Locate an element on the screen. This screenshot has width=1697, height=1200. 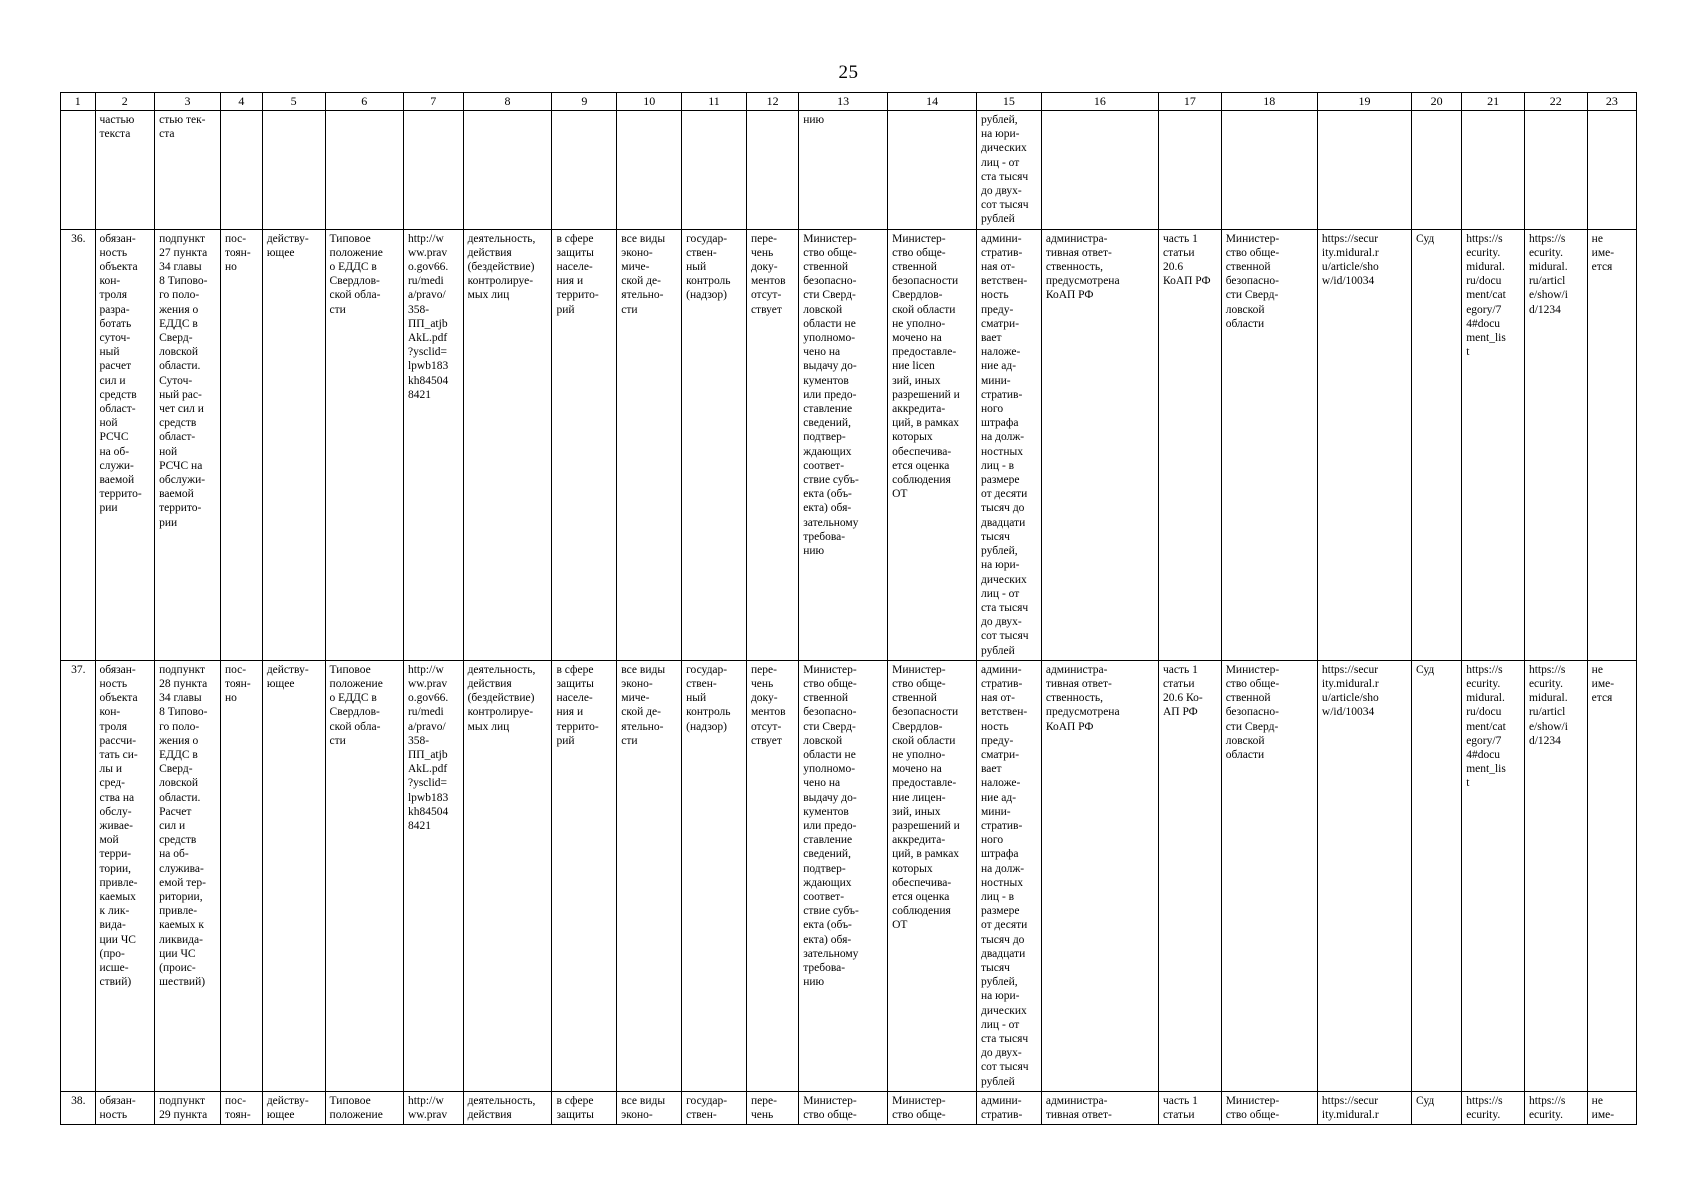
column-header-9: 9 is located at coordinates (584, 101).